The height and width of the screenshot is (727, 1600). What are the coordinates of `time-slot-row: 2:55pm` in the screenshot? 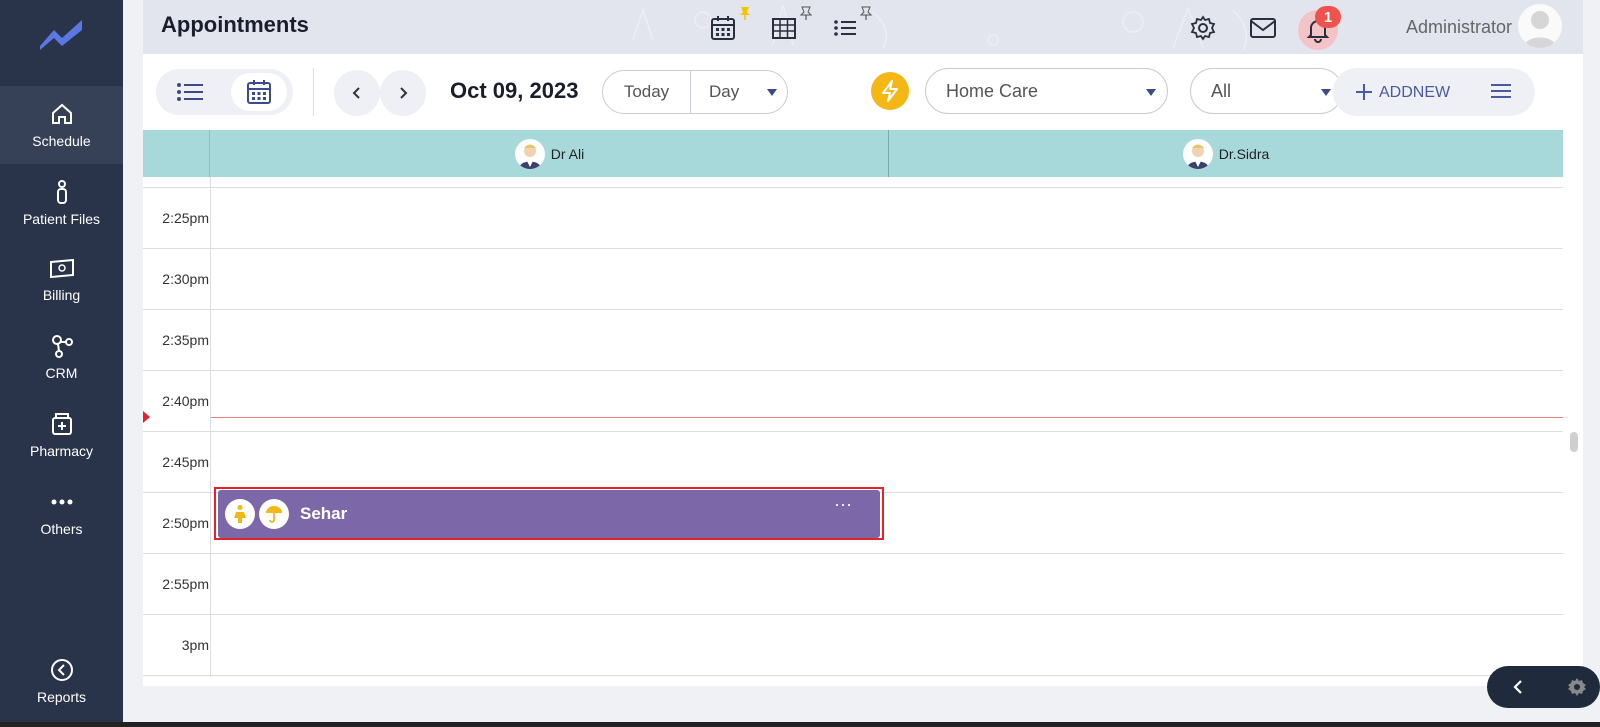 It's located at (853, 584).